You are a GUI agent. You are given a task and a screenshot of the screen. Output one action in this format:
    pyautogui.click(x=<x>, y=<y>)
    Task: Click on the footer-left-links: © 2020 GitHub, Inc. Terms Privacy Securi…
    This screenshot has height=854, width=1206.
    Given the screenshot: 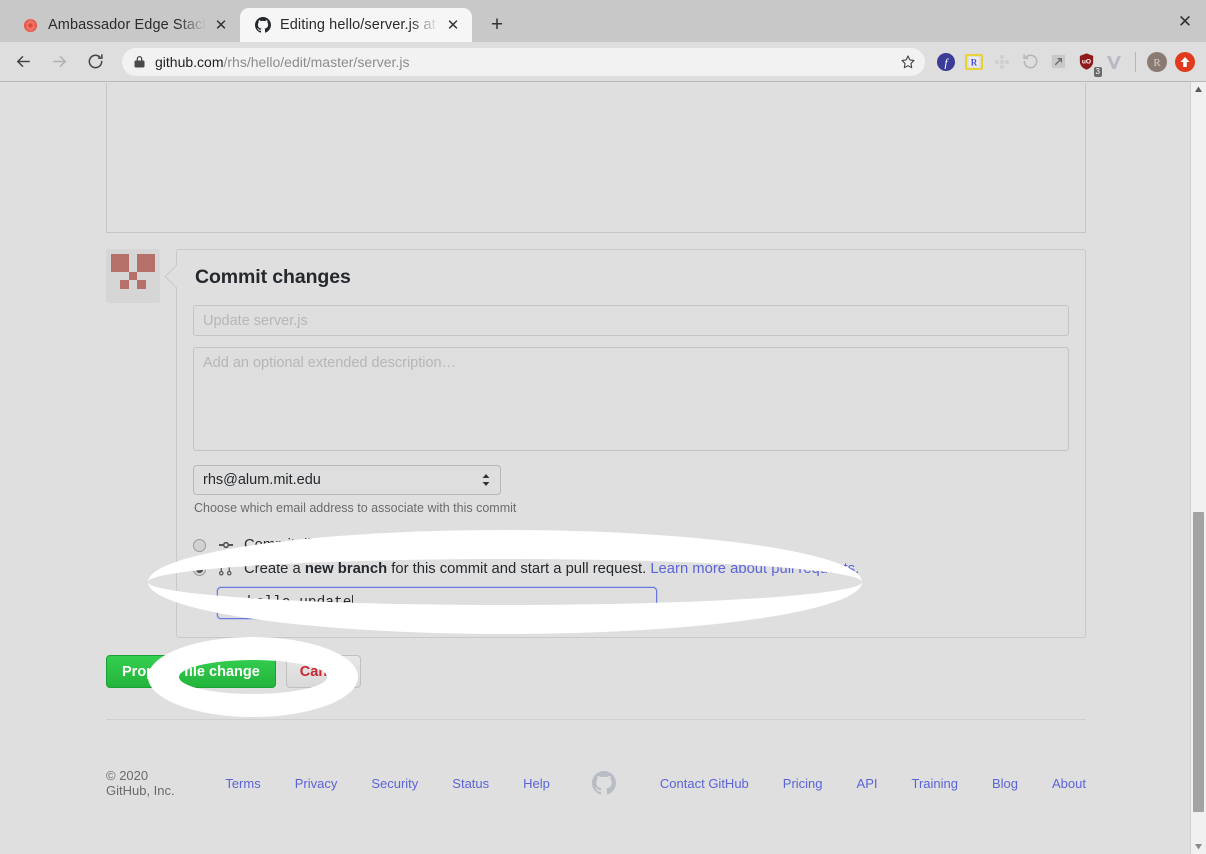 What is the action you would take?
    pyautogui.click(x=345, y=783)
    